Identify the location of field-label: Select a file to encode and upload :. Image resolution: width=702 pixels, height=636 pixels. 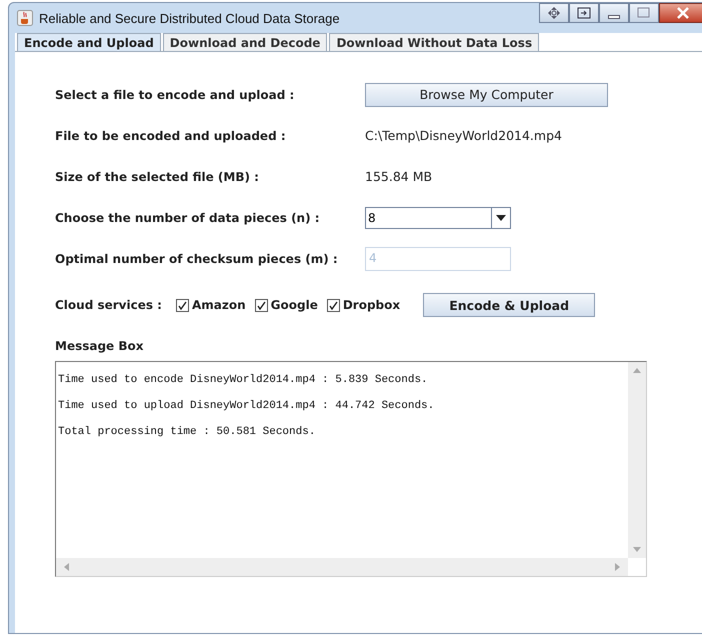
(175, 95).